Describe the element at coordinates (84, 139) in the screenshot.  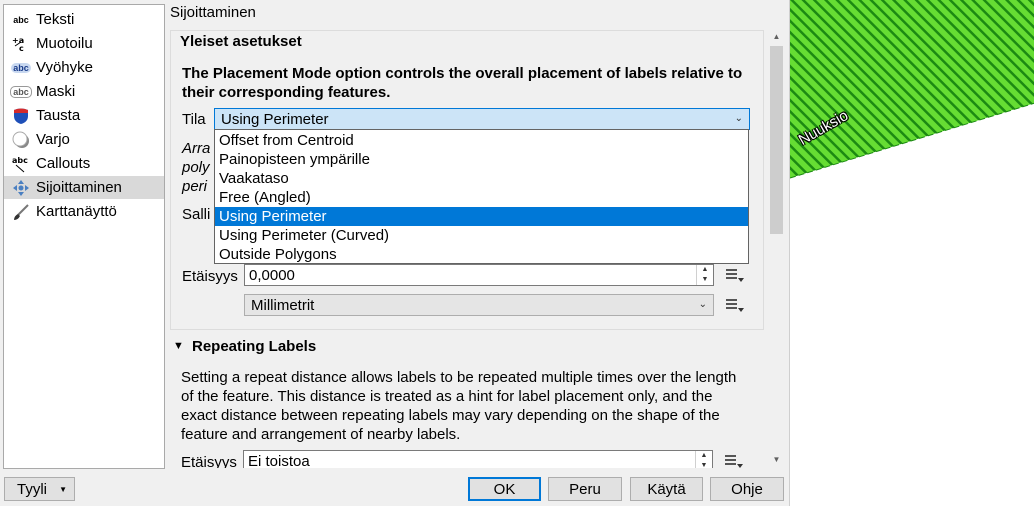
I see `sidebar-item-shadow: Varjo` at that location.